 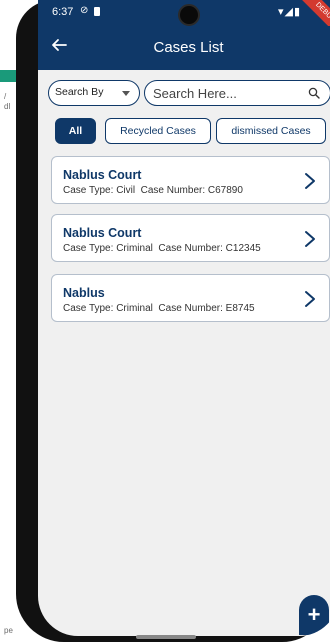 I want to click on case-meta: Case Type: Criminal Case Number: C12345, so click(x=162, y=248).